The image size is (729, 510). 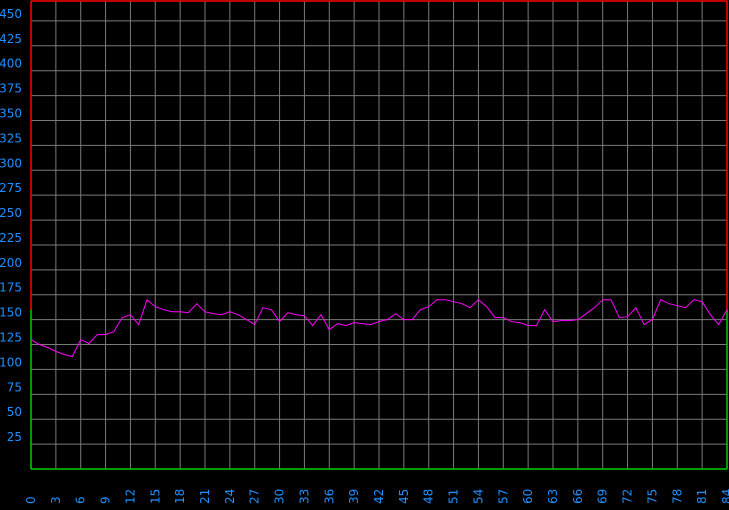 What do you see at coordinates (11, 138) in the screenshot?
I see `y-tick-label: 325` at bounding box center [11, 138].